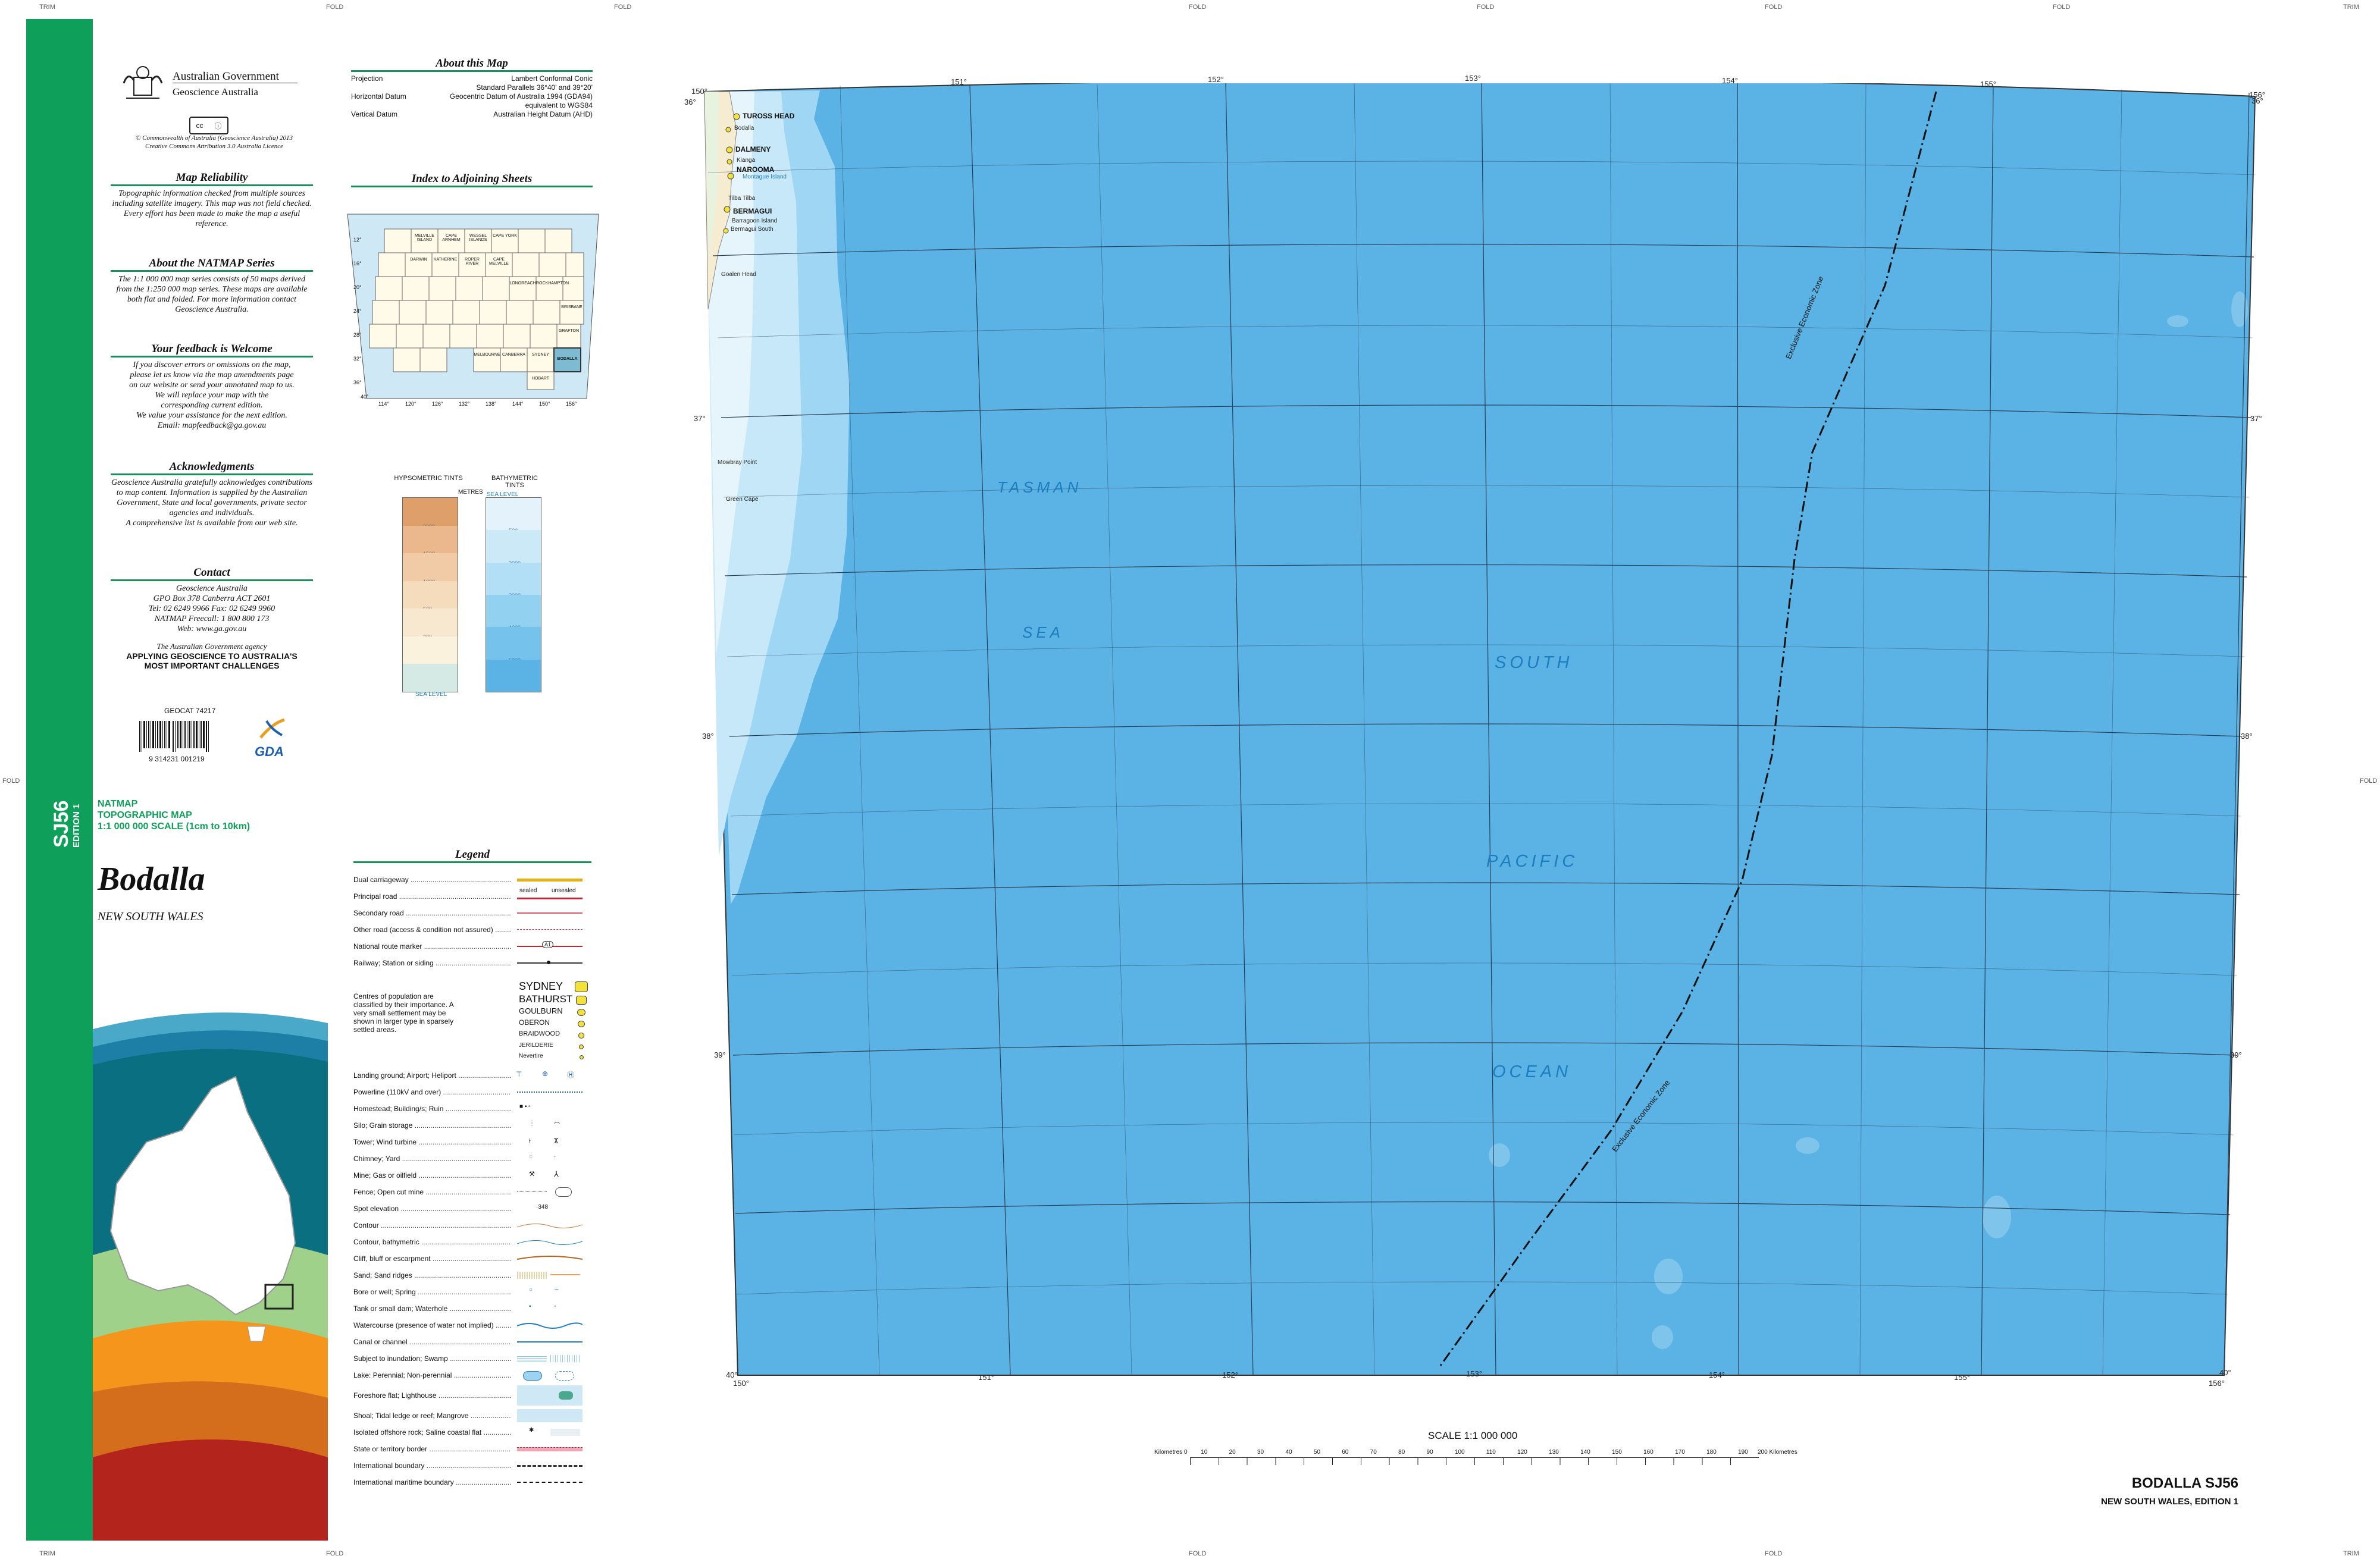  I want to click on legend-label: Tower; Wind turbine, so click(432, 1142).